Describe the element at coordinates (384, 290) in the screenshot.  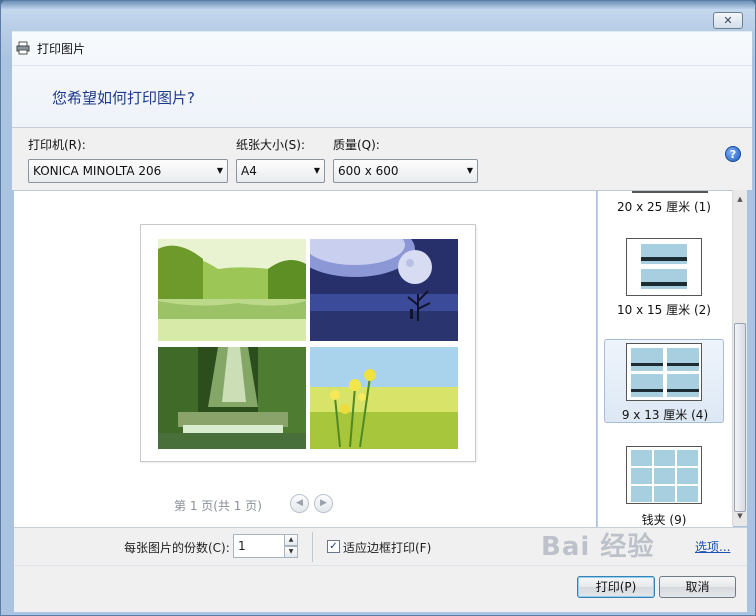
I see `preview-photo-moon` at that location.